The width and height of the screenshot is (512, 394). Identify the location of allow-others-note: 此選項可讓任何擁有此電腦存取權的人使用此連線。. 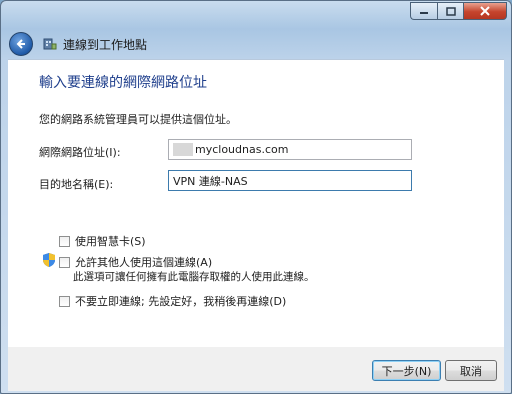
(194, 277).